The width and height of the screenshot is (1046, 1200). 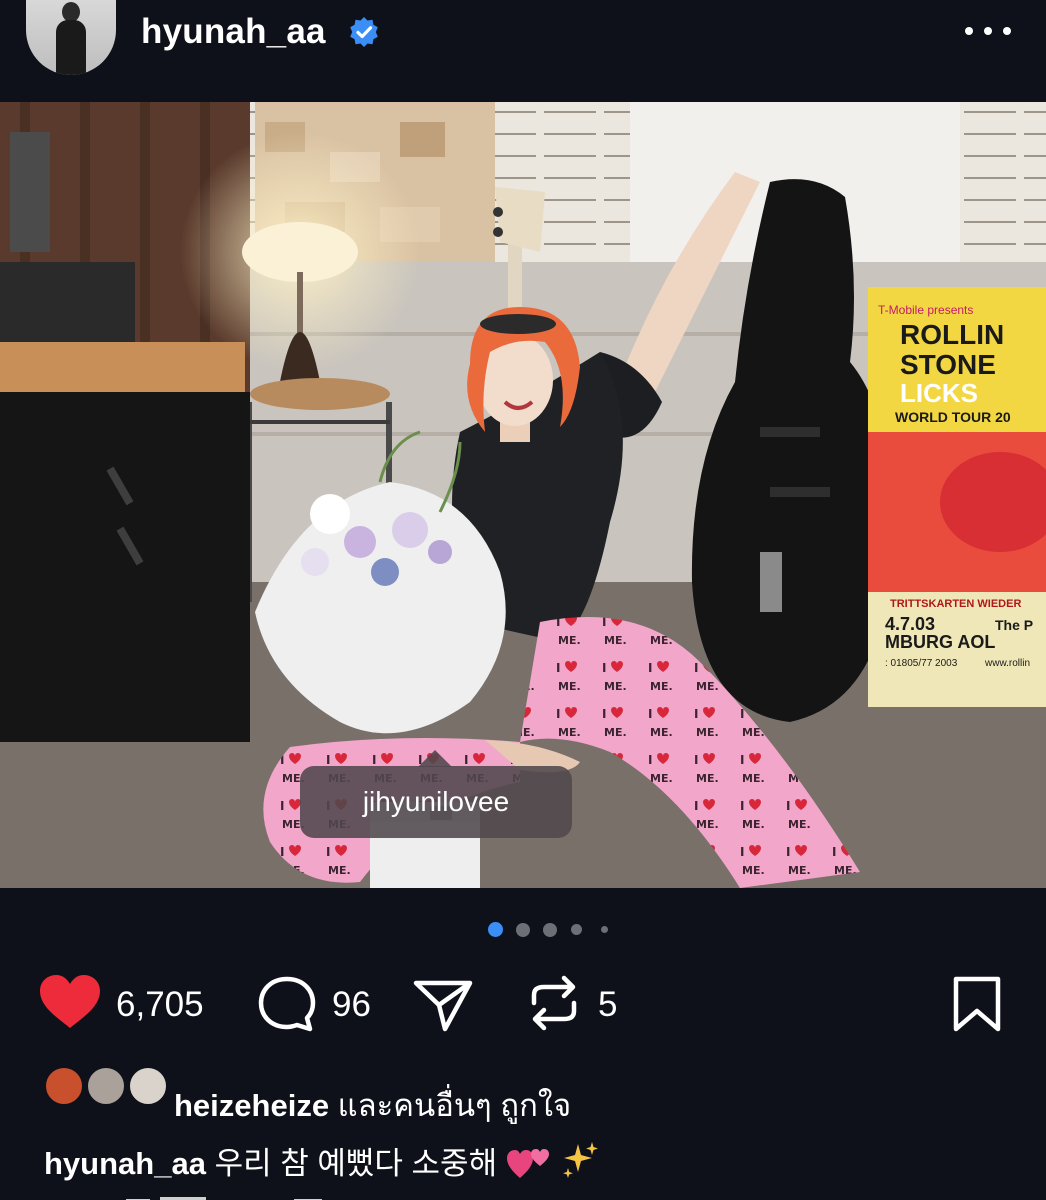 What do you see at coordinates (233, 32) in the screenshot?
I see `post-username: hyunah_aa` at bounding box center [233, 32].